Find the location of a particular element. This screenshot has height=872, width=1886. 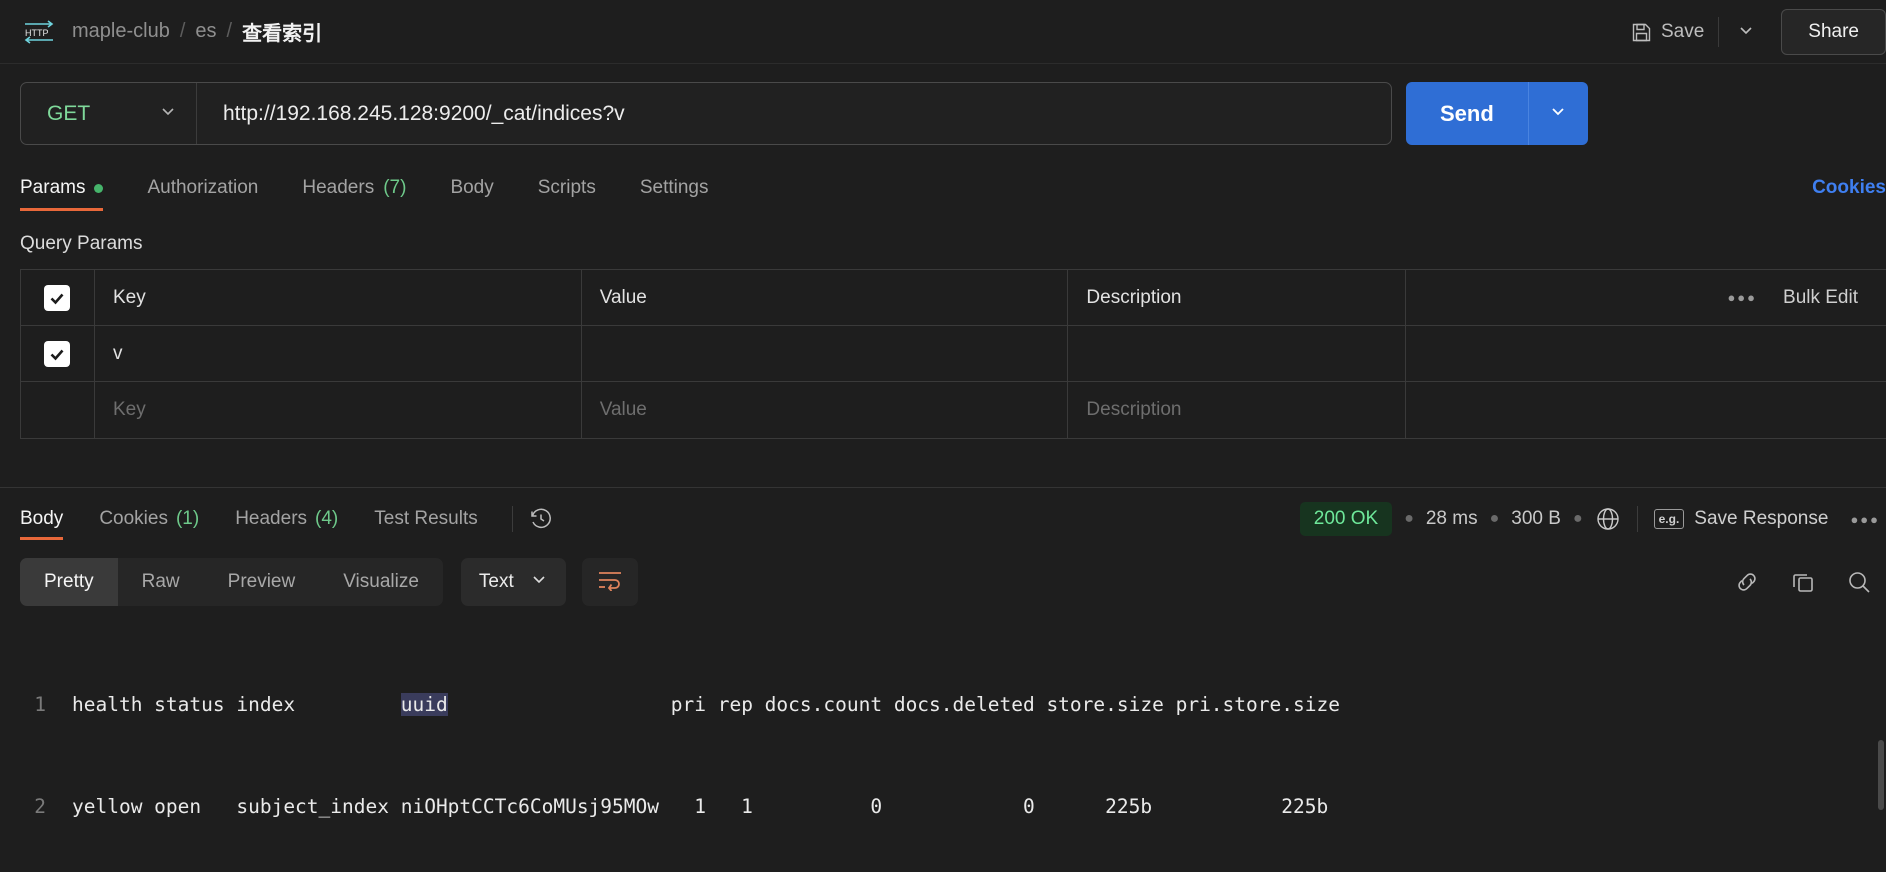

breadcrumb: maple-club / es / 查看索引 is located at coordinates (197, 31).